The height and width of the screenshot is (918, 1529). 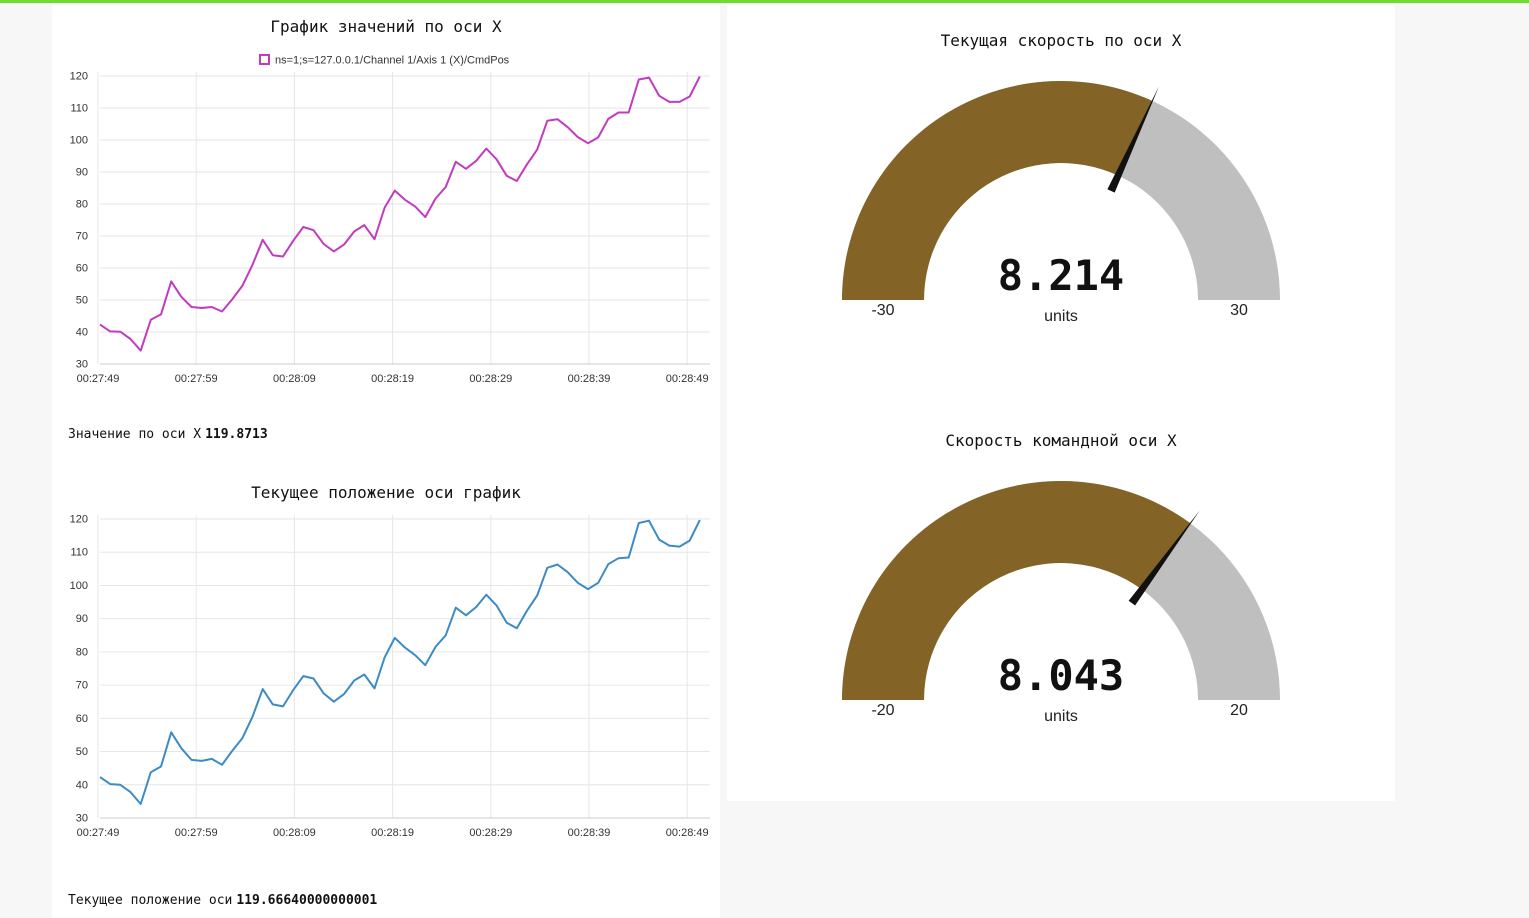 What do you see at coordinates (1061, 316) in the screenshot?
I see `gauge1-units: units` at bounding box center [1061, 316].